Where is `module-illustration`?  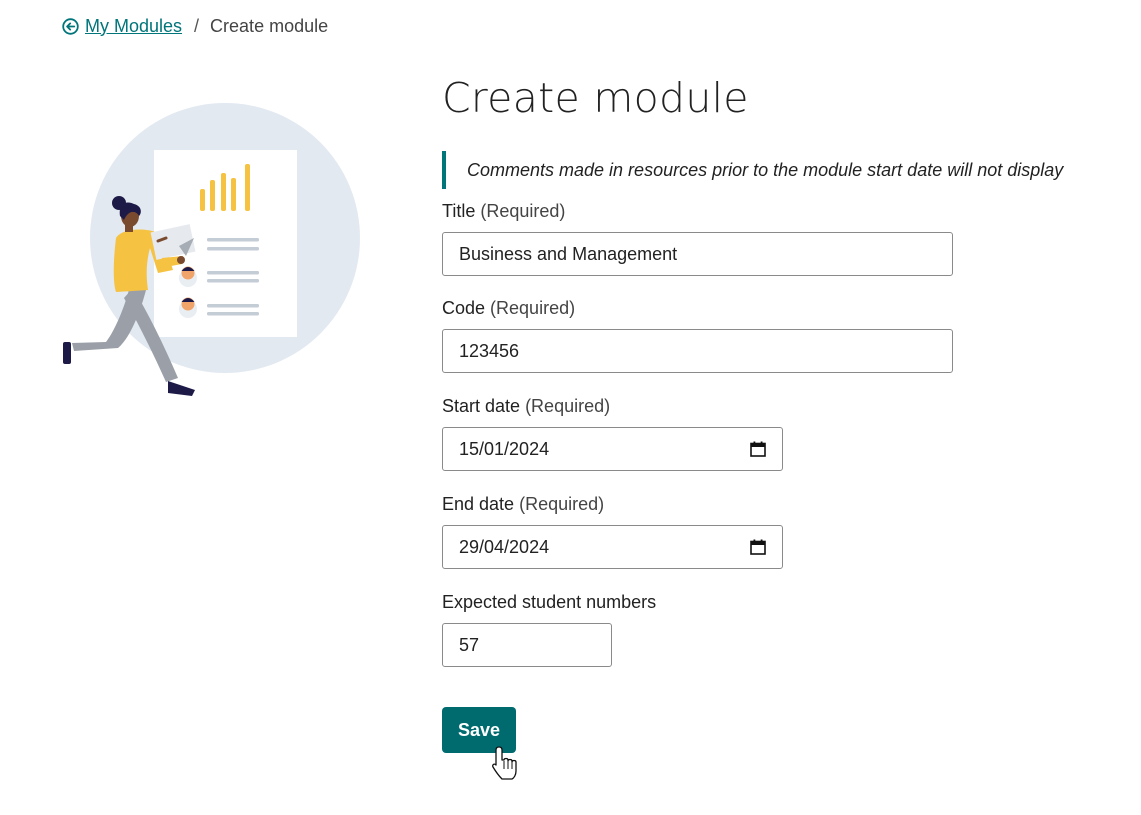 module-illustration is located at coordinates (211, 249).